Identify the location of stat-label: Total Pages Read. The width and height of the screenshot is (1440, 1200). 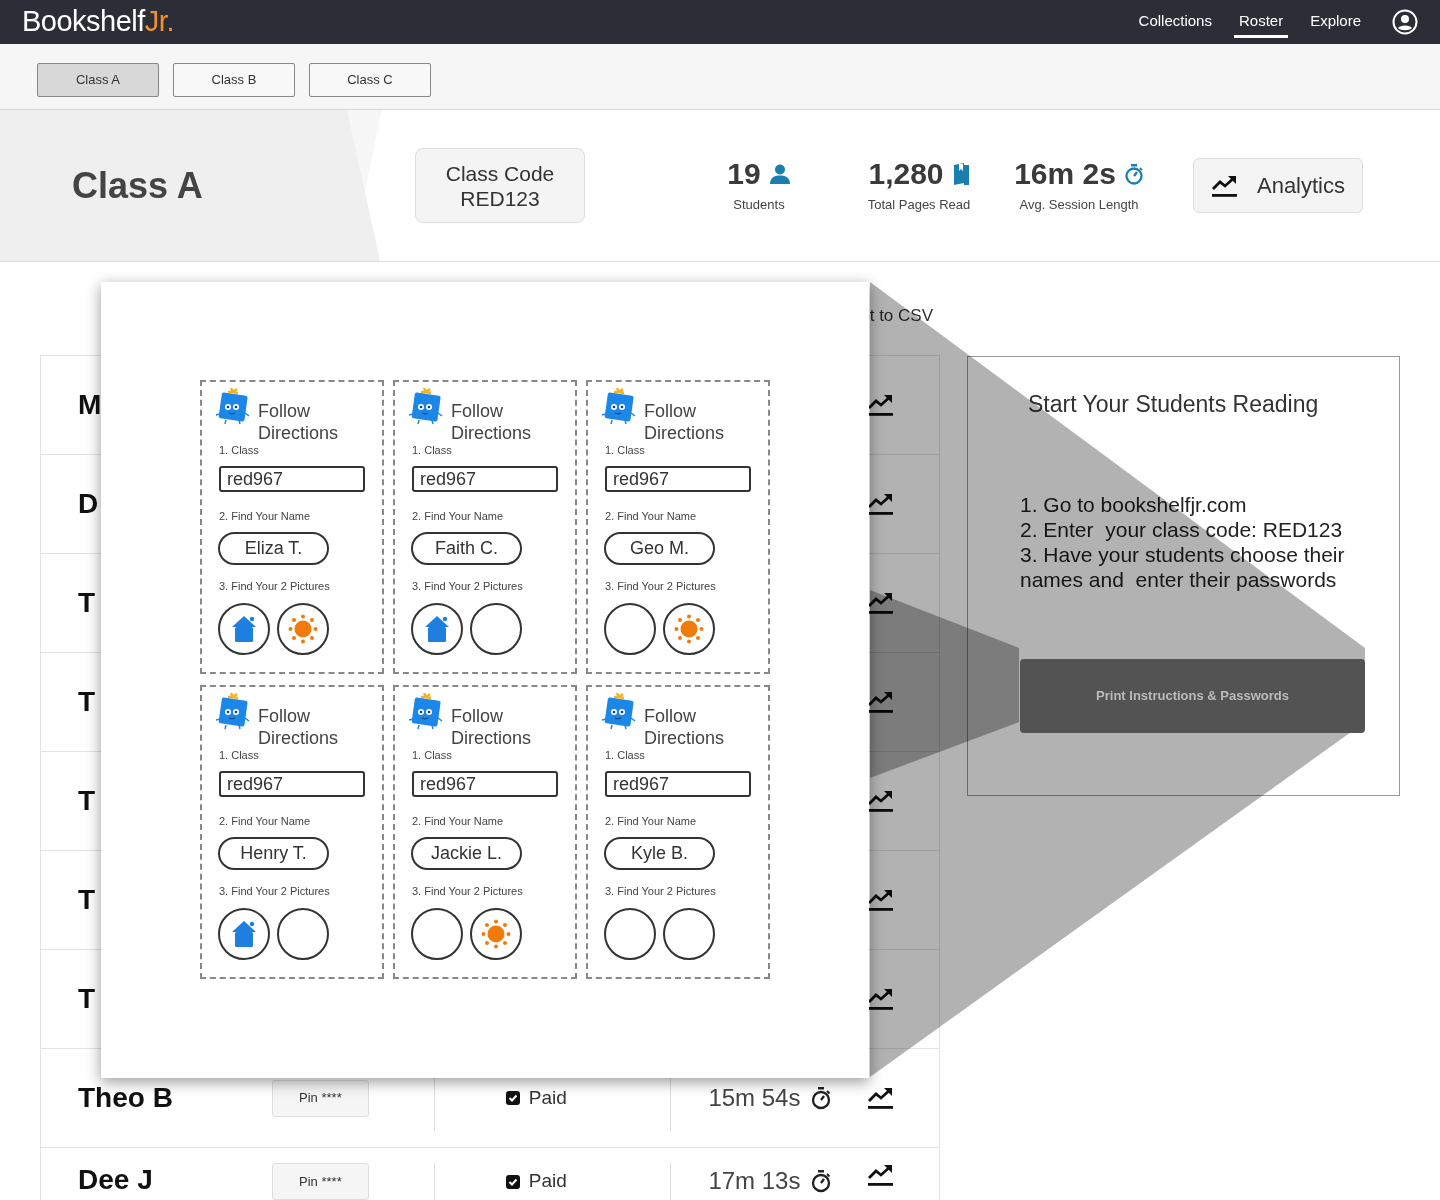
(919, 204).